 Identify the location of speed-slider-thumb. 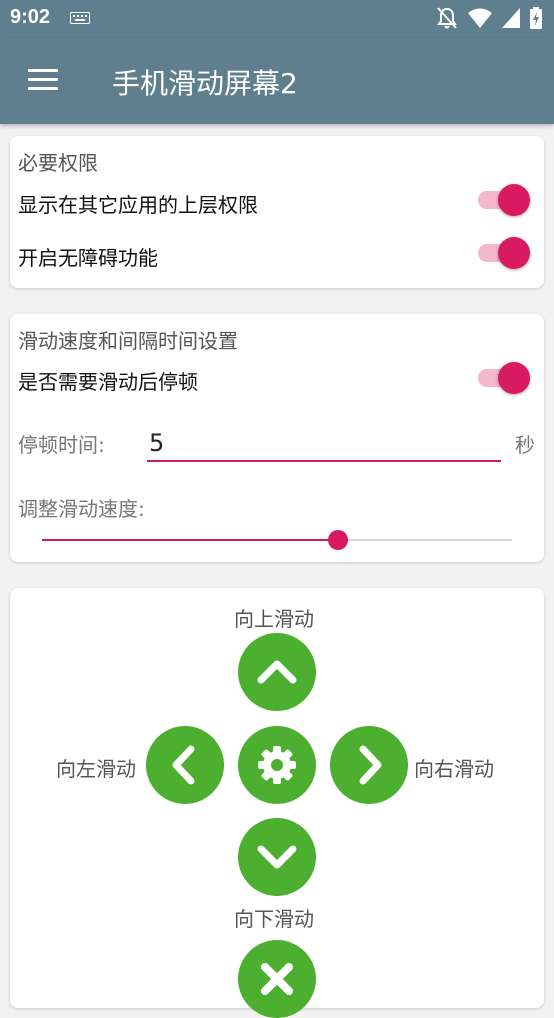
(338, 540).